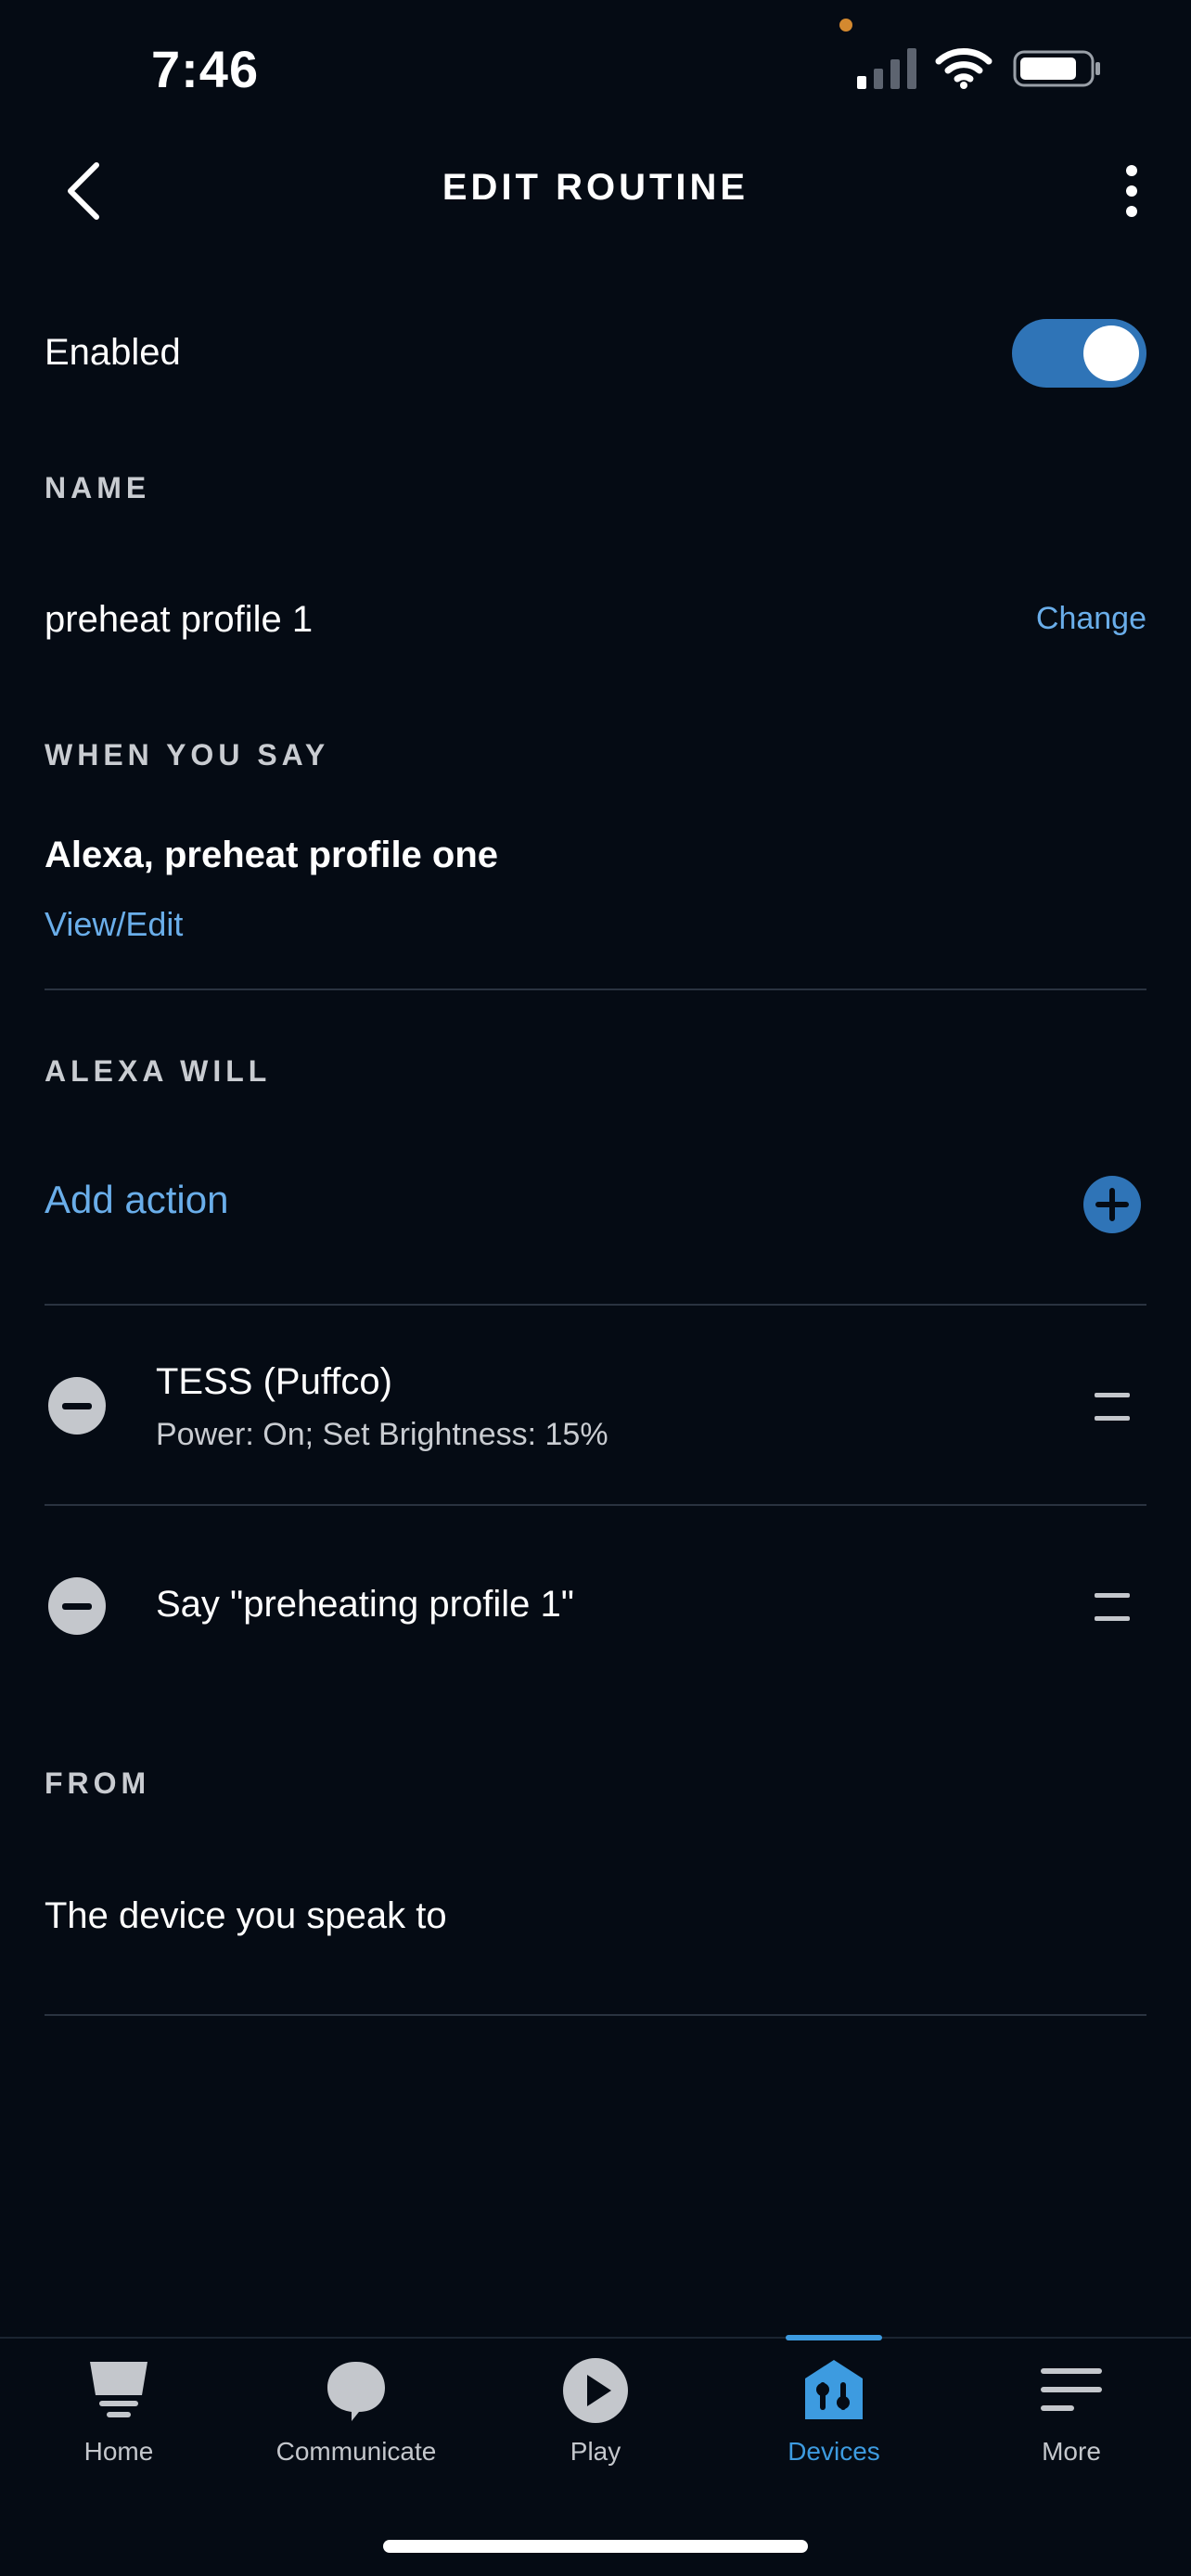  What do you see at coordinates (1111, 353) in the screenshot?
I see `toggle-knob` at bounding box center [1111, 353].